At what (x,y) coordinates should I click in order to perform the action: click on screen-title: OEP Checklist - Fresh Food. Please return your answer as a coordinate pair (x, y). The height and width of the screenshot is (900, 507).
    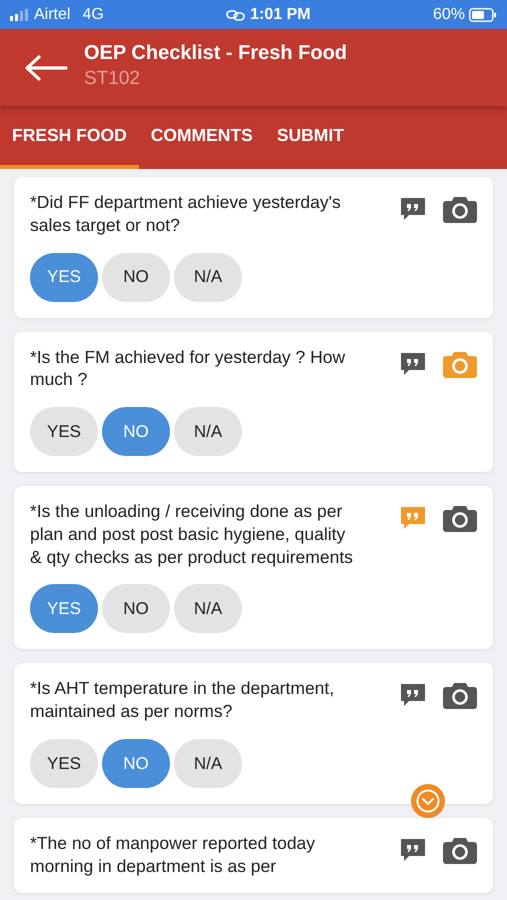
    Looking at the image, I should click on (216, 53).